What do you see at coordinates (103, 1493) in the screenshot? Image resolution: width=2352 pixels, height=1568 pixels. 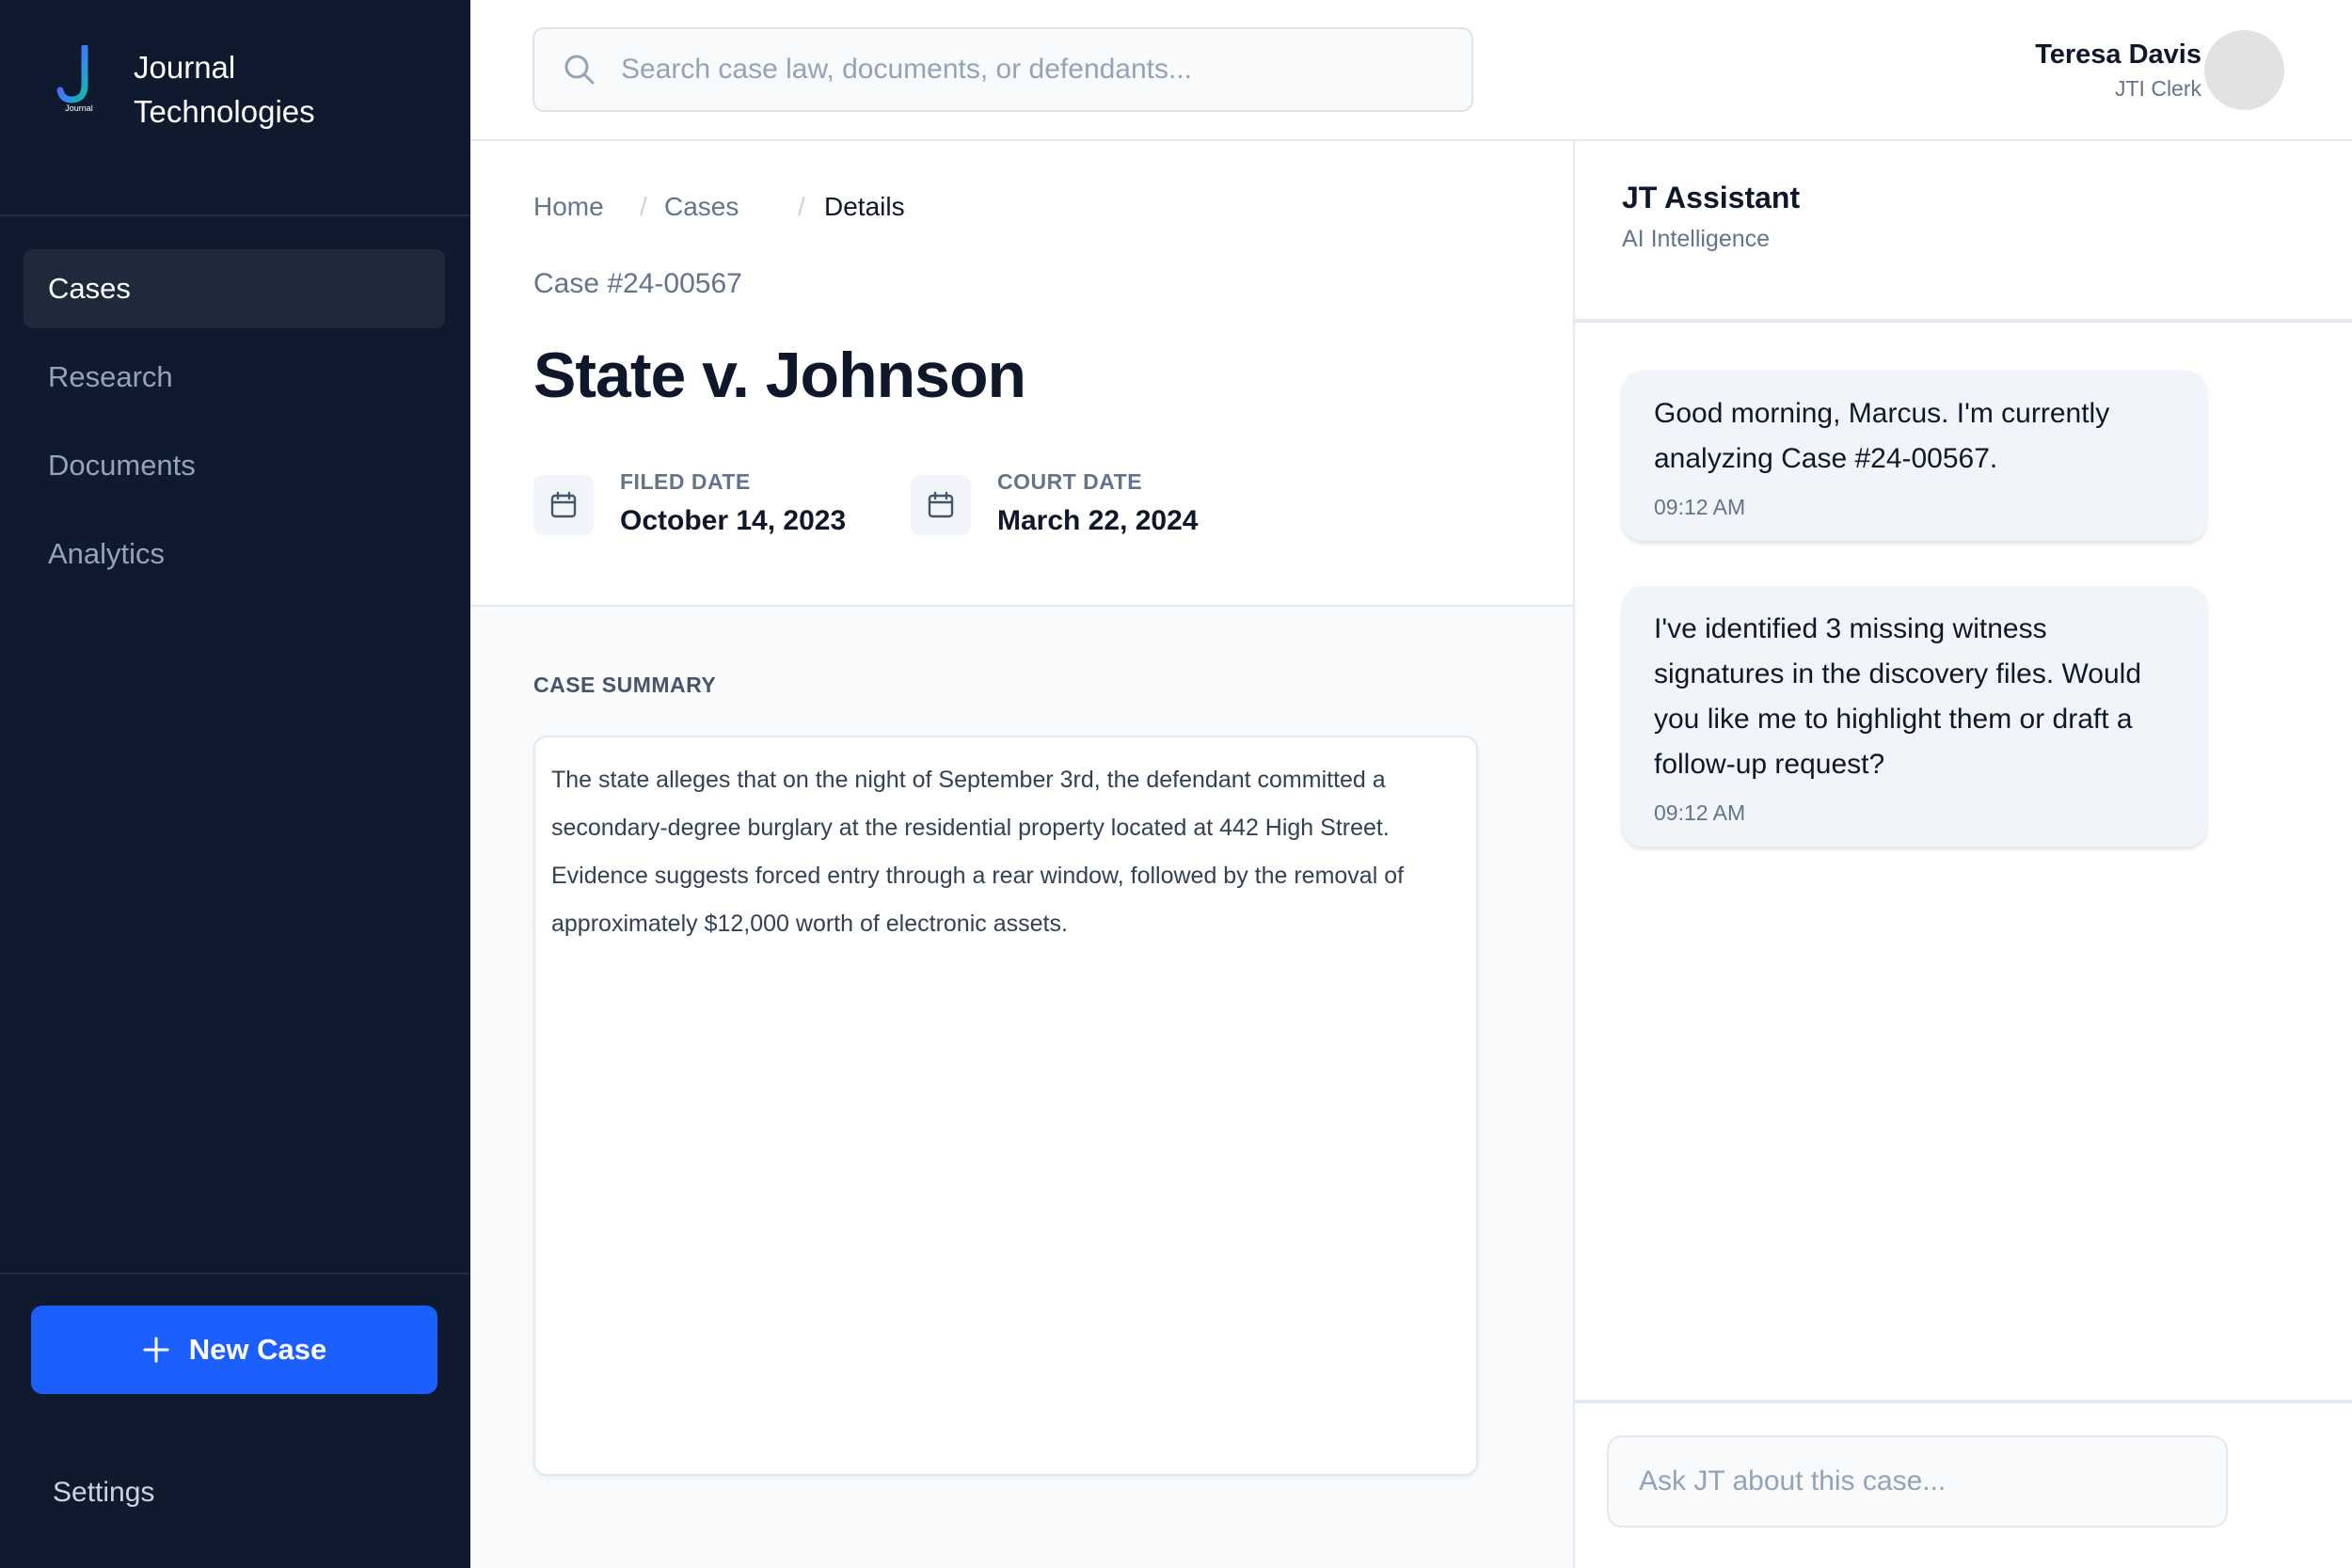 I see `settings-link: Settings` at bounding box center [103, 1493].